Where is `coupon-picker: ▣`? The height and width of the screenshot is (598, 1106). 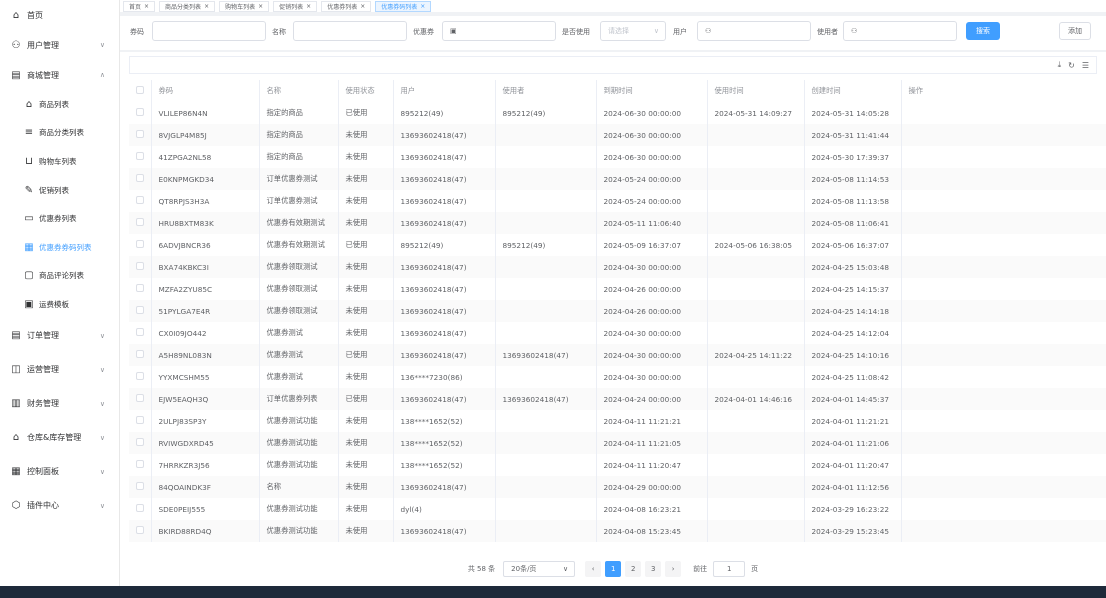 coupon-picker: ▣ is located at coordinates (499, 31).